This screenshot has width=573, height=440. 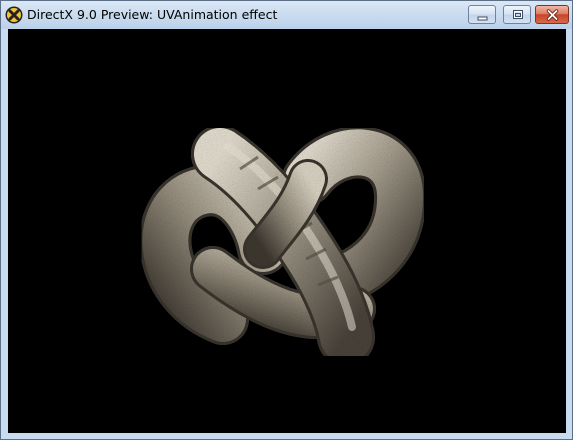 I want to click on close-icon, so click(x=552, y=15).